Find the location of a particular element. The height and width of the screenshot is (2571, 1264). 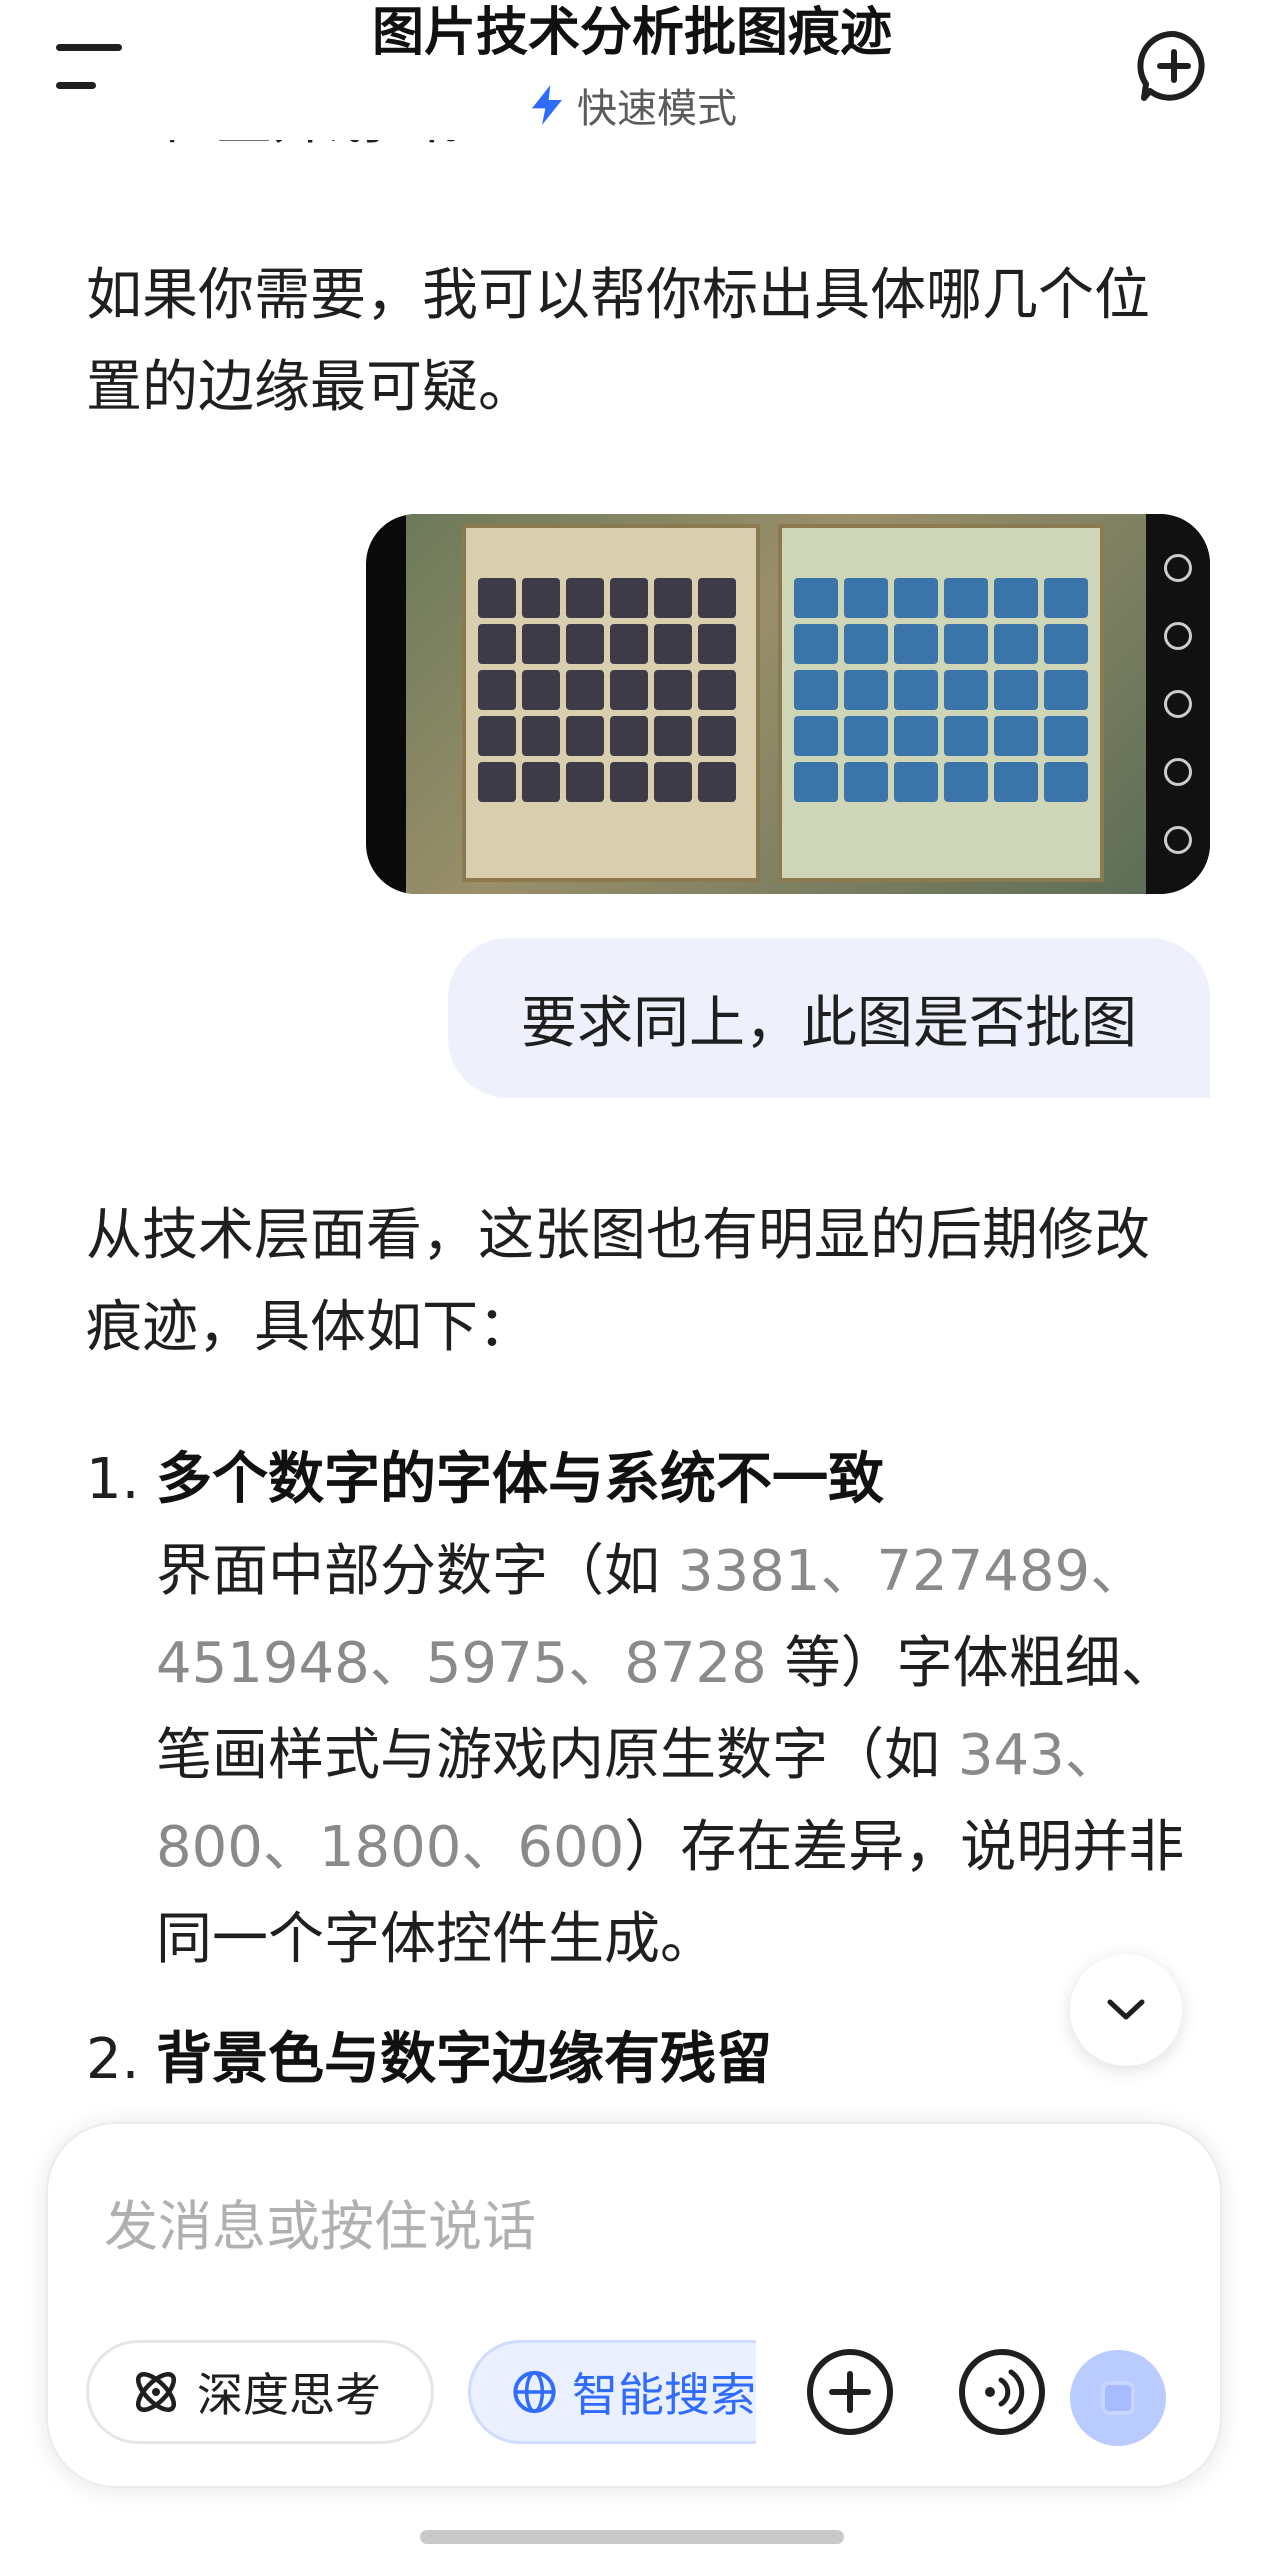

number-highlight: 727489 is located at coordinates (983, 1571).